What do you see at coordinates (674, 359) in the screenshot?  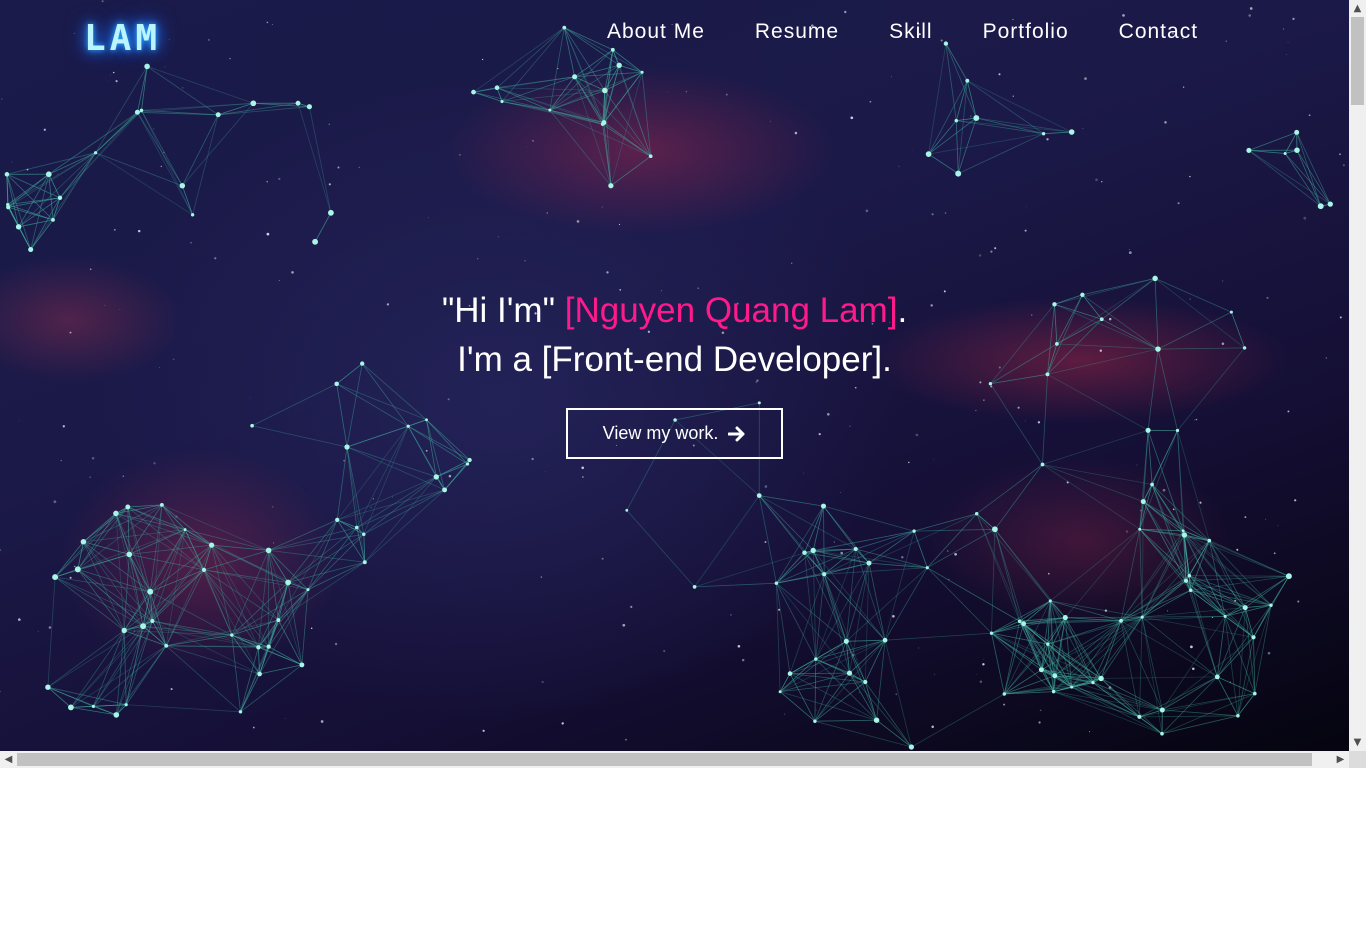 I see `hero-role-line: I'm a [Front-end Developer].` at bounding box center [674, 359].